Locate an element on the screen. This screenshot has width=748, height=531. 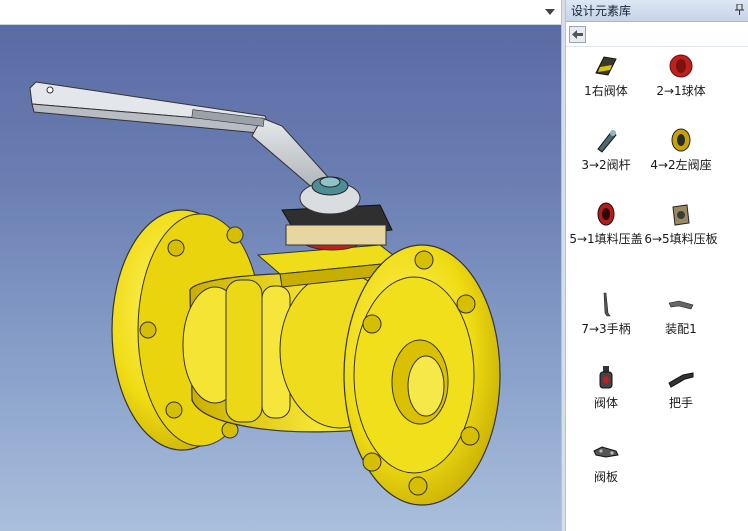
gland-thumb is located at coordinates (606, 214).